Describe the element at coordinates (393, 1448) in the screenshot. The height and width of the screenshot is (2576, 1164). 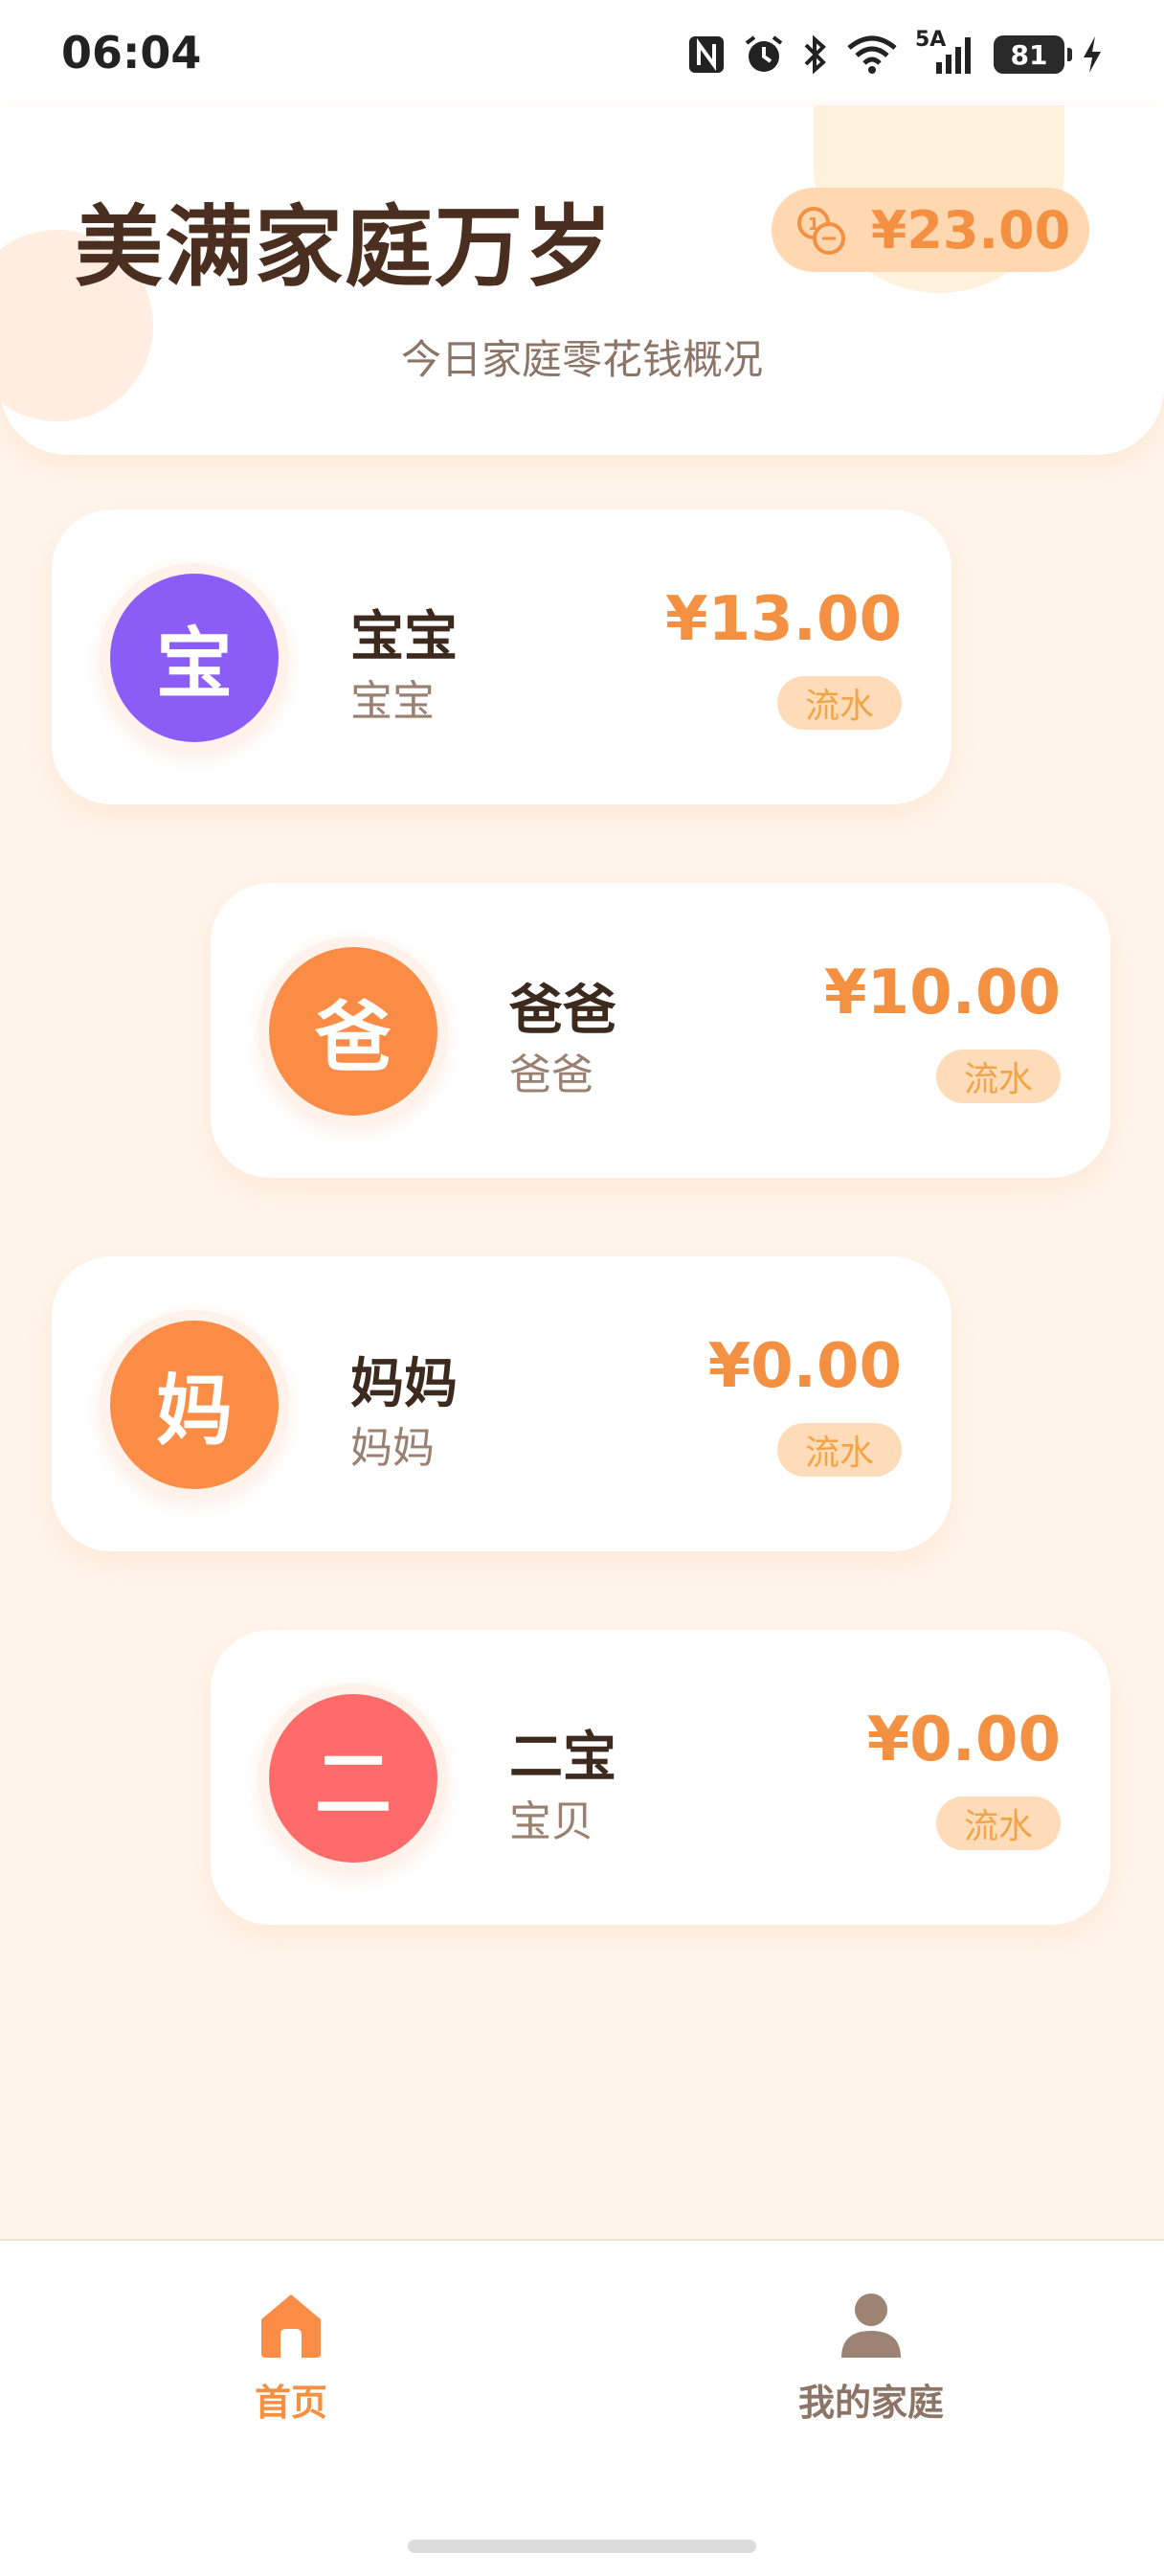
I see `member-role: 妈妈` at that location.